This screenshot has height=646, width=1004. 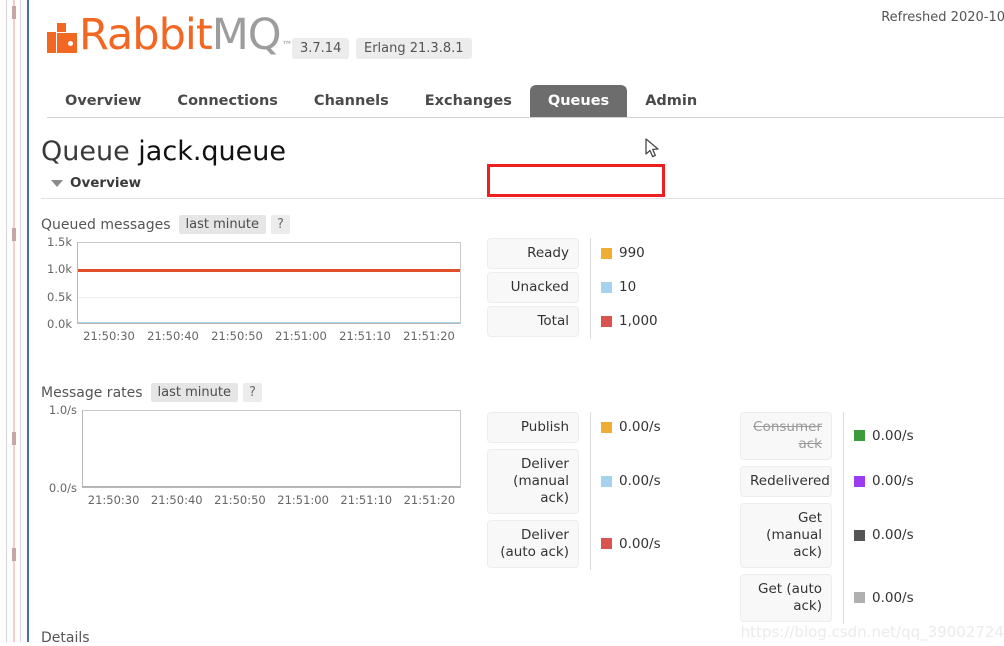 What do you see at coordinates (468, 102) in the screenshot?
I see `nav-tab-exchanges: Exchanges` at bounding box center [468, 102].